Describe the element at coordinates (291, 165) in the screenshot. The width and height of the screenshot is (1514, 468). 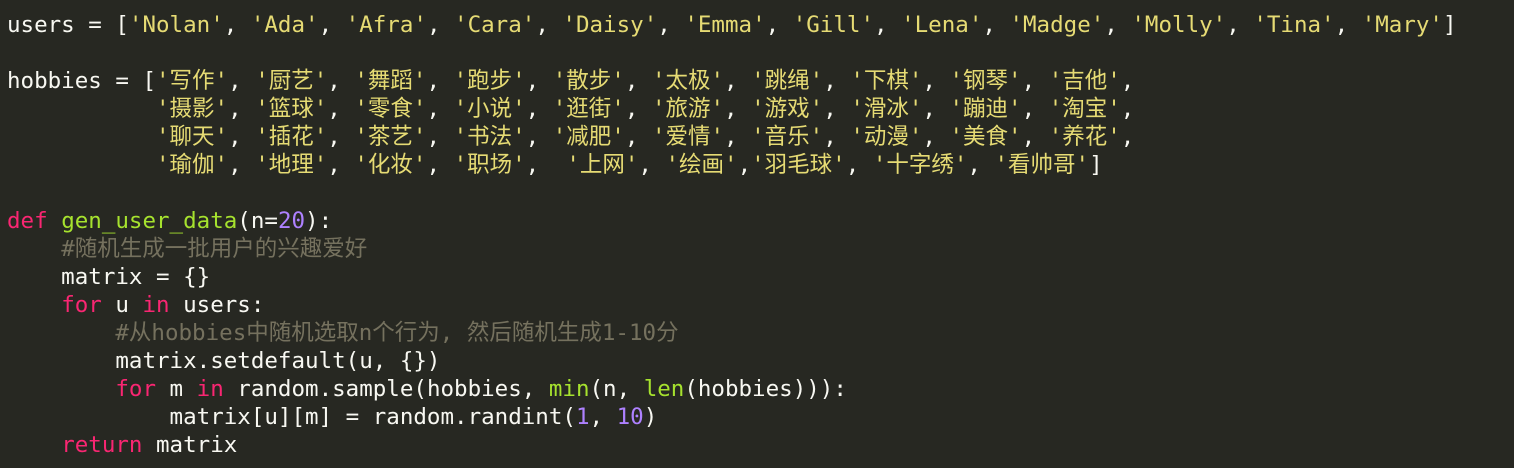
I see `code-string: '地理'` at that location.